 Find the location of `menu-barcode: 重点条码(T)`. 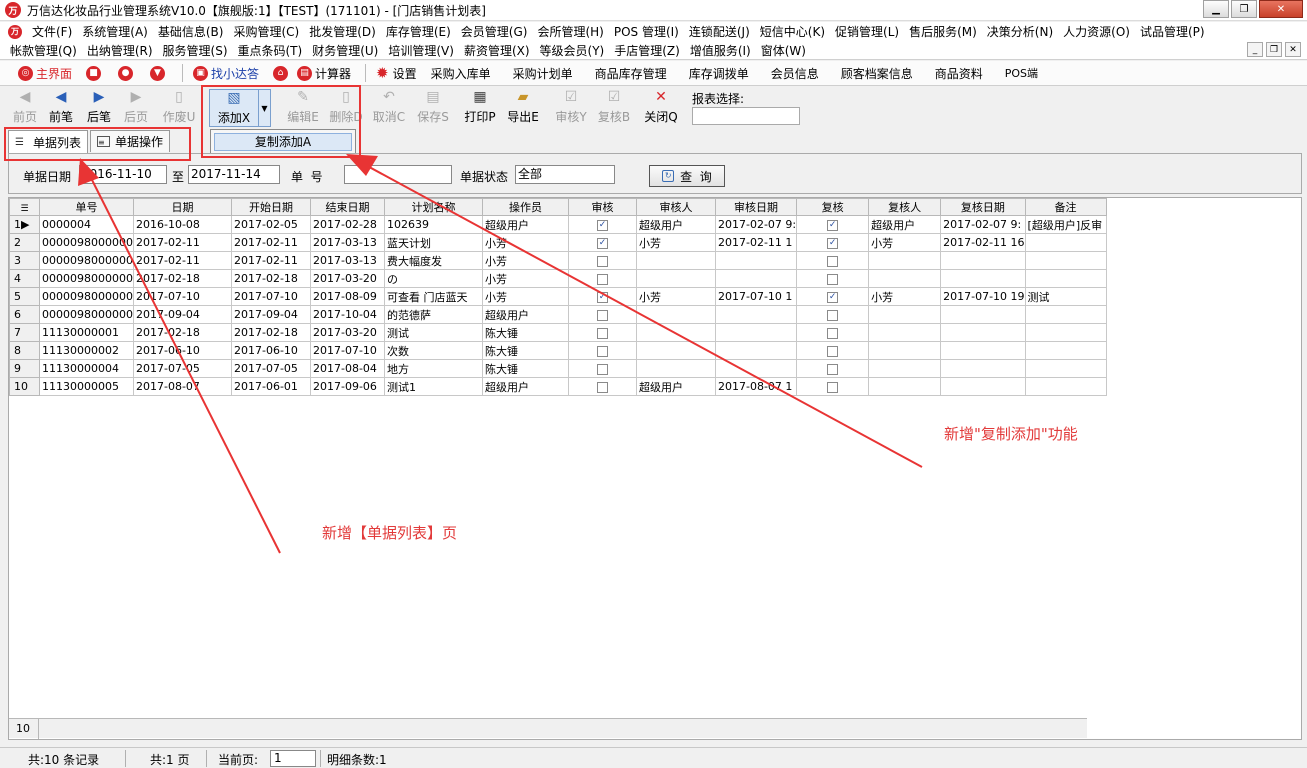

menu-barcode: 重点条码(T) is located at coordinates (265, 50).